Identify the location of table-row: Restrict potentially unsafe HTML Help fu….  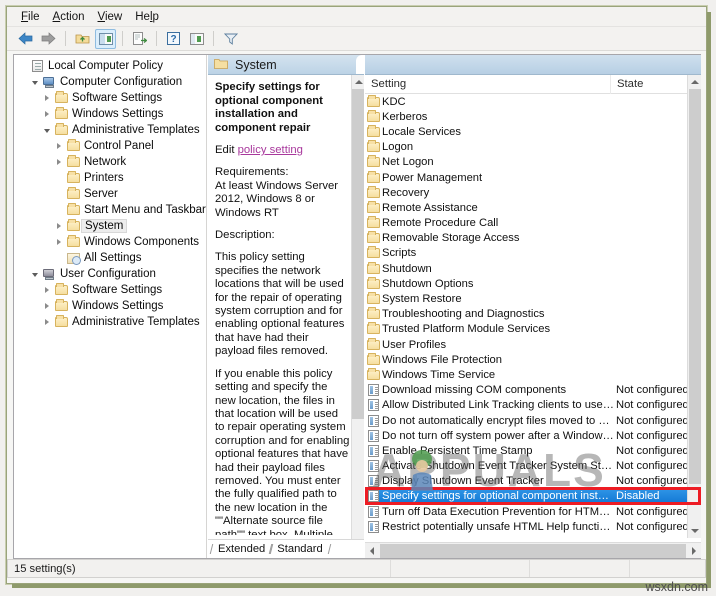
(526, 526).